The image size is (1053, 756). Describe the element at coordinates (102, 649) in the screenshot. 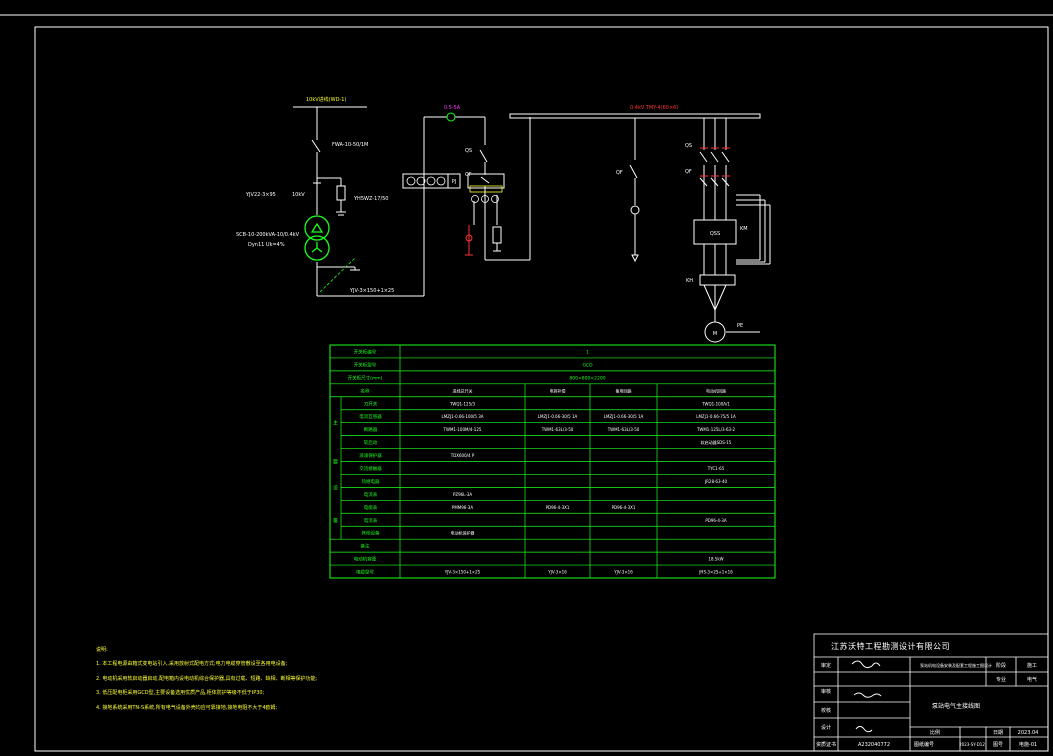

I see `notes-title: 说明:` at that location.